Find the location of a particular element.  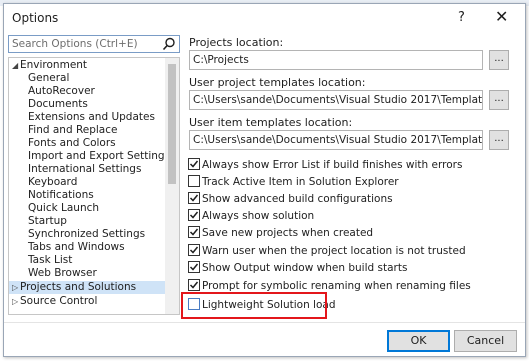

search-box is located at coordinates (94, 44).